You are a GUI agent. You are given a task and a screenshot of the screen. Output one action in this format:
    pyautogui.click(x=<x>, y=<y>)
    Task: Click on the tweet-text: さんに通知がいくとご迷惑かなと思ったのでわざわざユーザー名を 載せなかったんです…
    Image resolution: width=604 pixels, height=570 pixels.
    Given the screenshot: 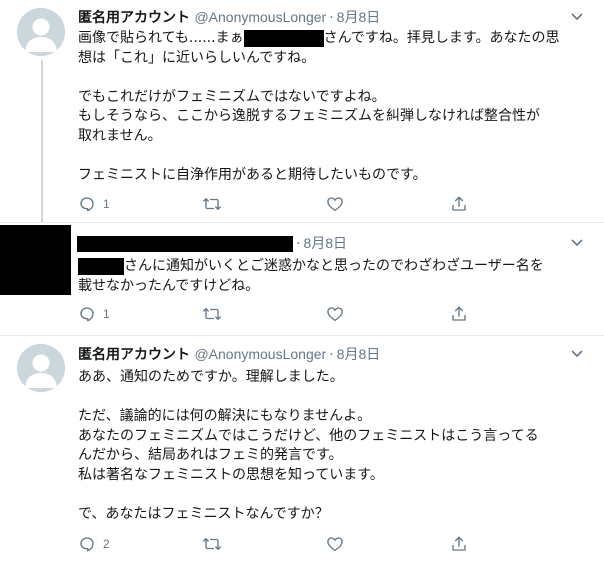 What is the action you would take?
    pyautogui.click(x=311, y=275)
    